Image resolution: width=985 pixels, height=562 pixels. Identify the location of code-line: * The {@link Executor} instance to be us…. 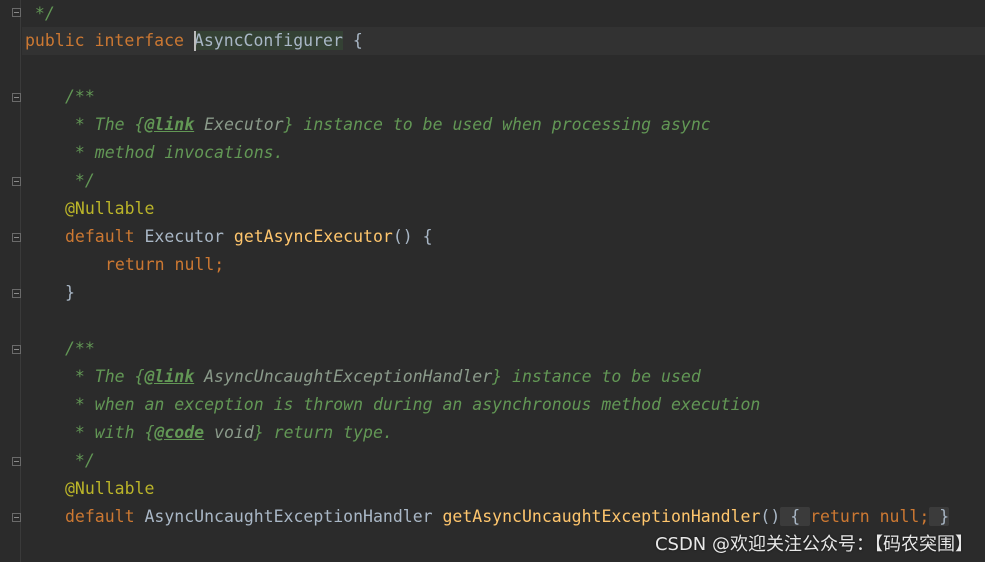
(388, 124).